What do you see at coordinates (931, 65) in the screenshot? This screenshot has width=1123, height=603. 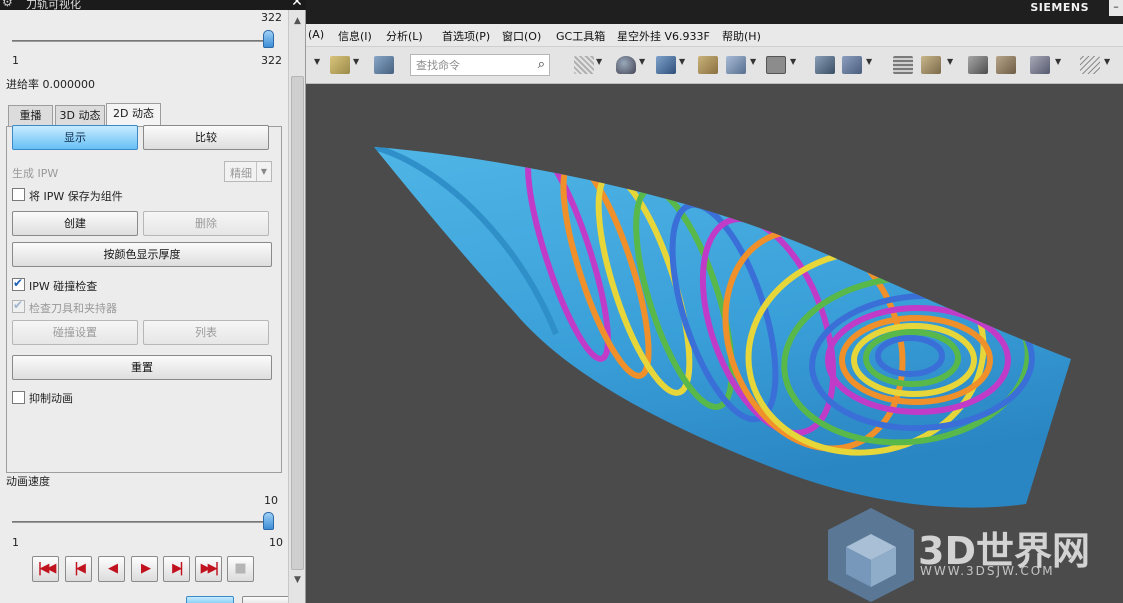 I see `measure-icon` at bounding box center [931, 65].